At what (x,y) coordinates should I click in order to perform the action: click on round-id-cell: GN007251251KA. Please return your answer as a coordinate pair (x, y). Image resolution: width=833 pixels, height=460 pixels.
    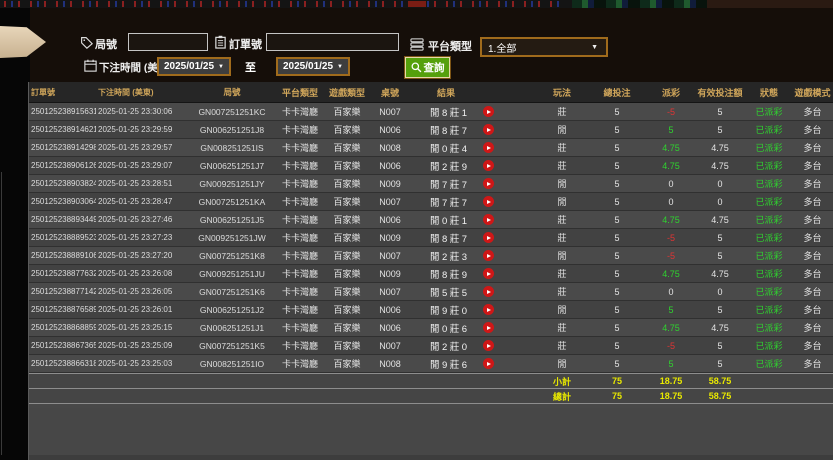
    Looking at the image, I should click on (232, 201).